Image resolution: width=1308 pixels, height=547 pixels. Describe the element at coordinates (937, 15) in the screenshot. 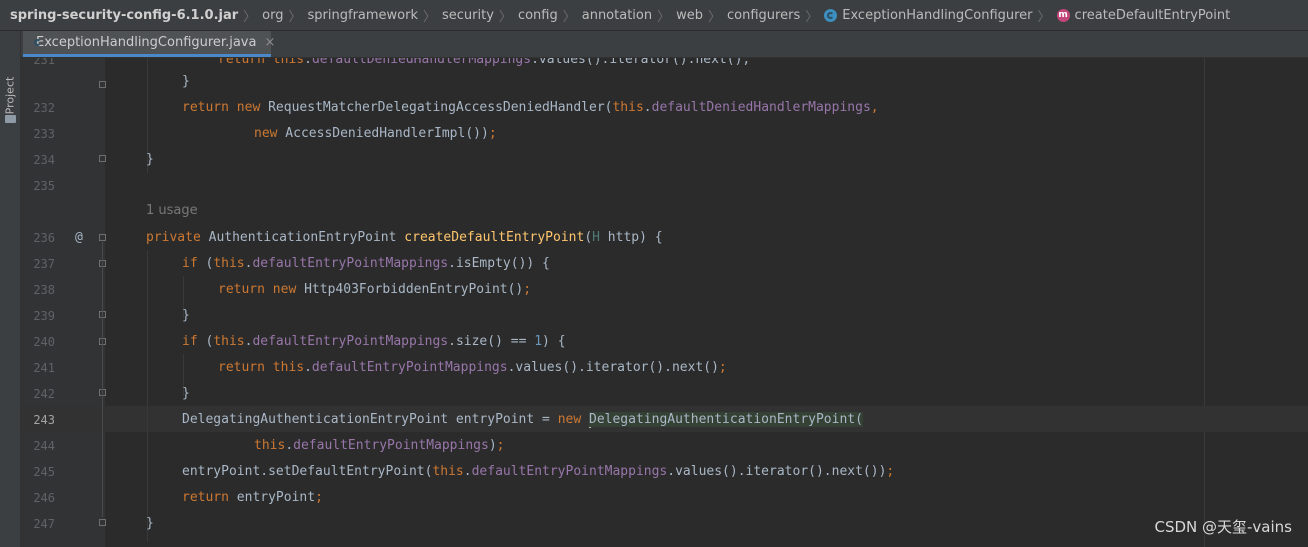

I see `breadcrumb-class-label: ExceptionHandlingConfigurer` at that location.